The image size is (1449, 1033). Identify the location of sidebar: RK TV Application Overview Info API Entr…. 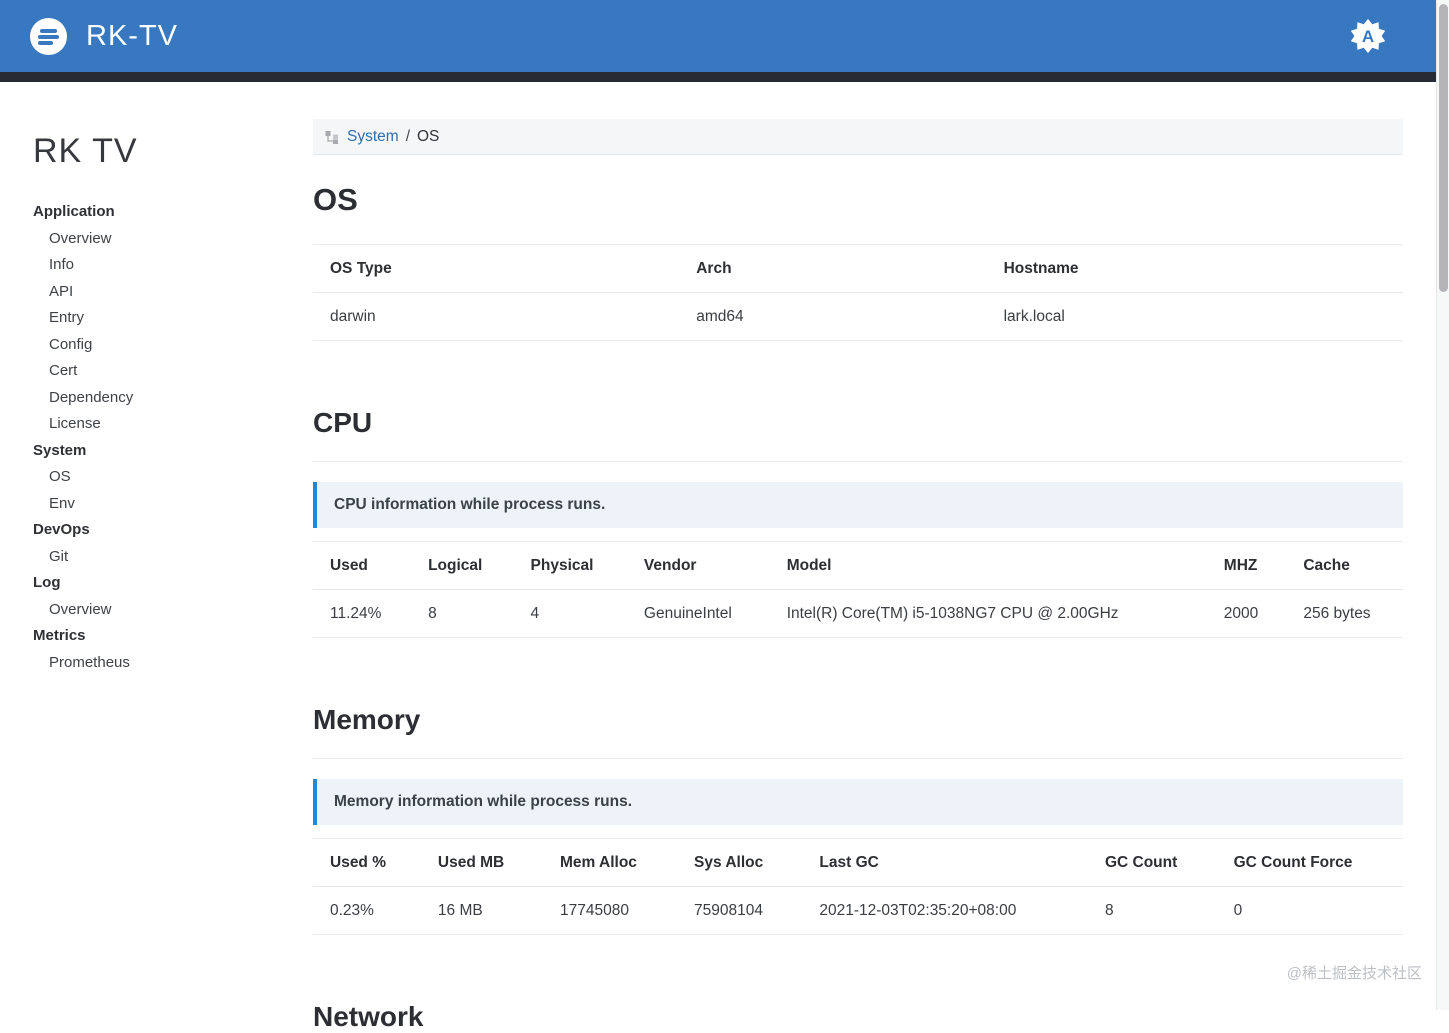
(156, 379).